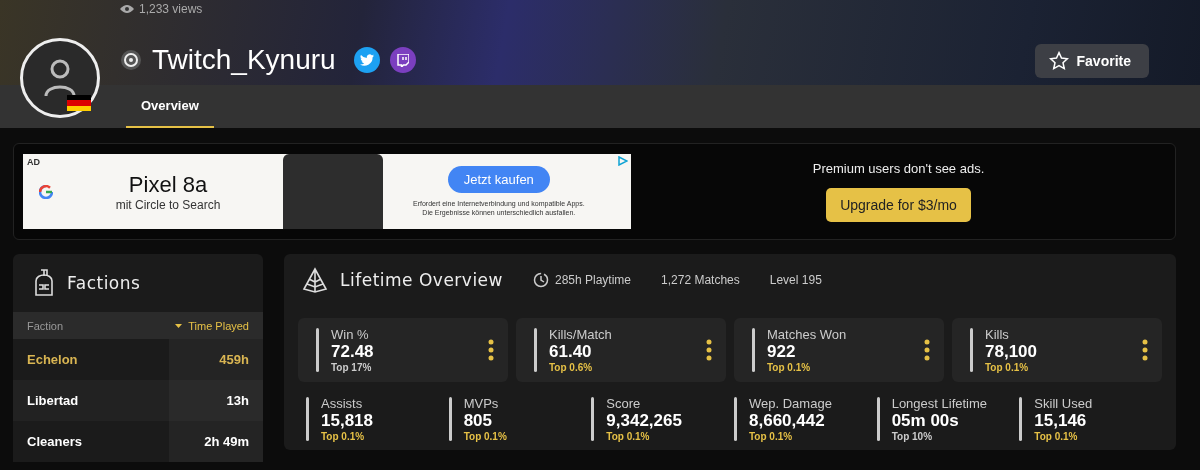 Image resolution: width=1200 pixels, height=470 pixels. What do you see at coordinates (216, 359) in the screenshot?
I see `time-cell: 459h` at bounding box center [216, 359].